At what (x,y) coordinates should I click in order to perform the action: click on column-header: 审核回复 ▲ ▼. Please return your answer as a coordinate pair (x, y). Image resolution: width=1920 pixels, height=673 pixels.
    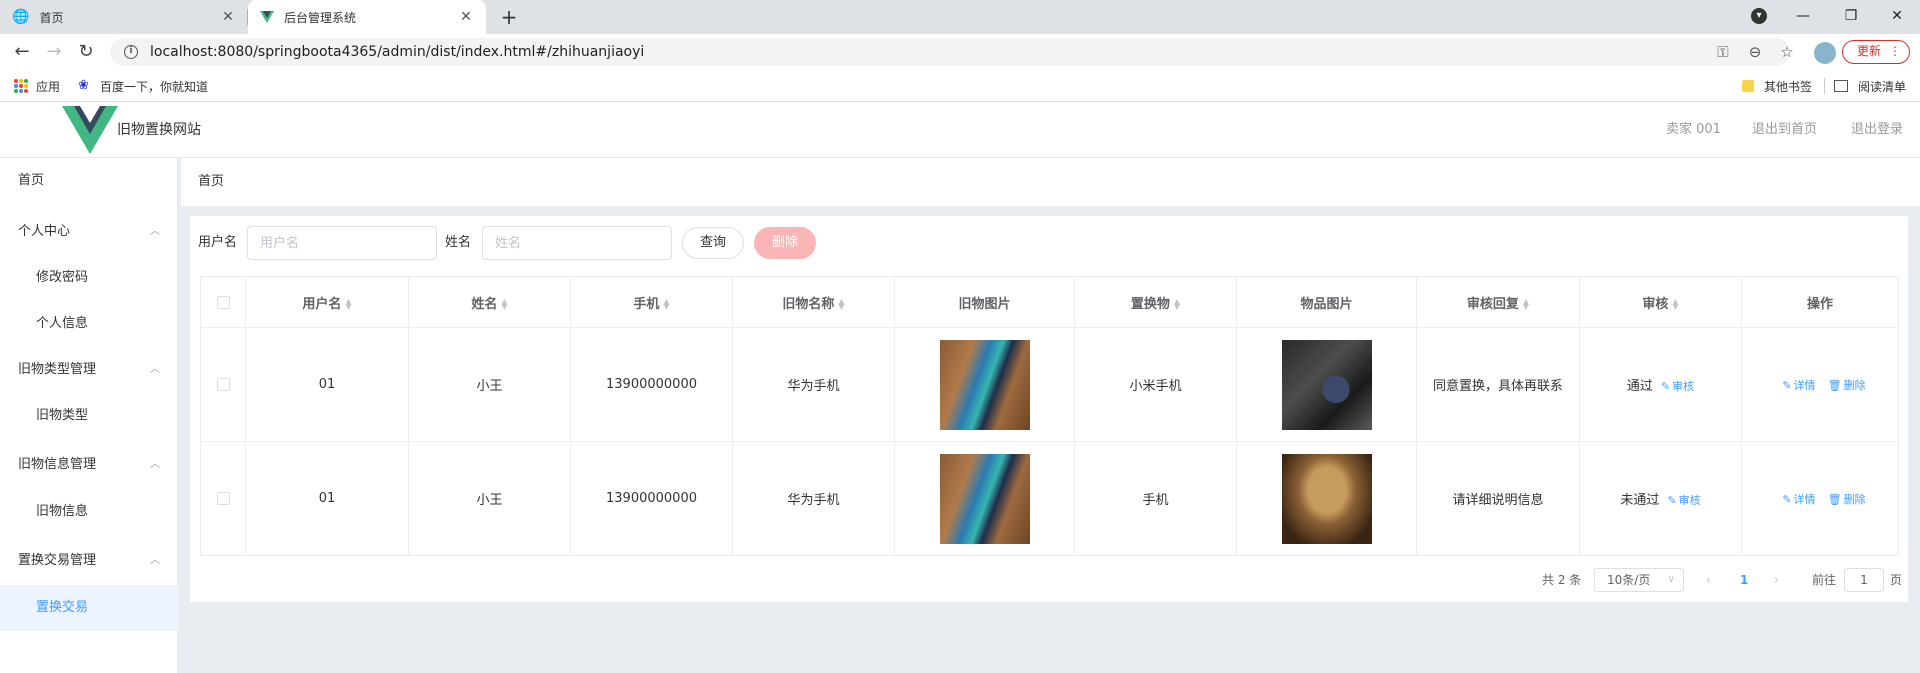
    Looking at the image, I should click on (1498, 302).